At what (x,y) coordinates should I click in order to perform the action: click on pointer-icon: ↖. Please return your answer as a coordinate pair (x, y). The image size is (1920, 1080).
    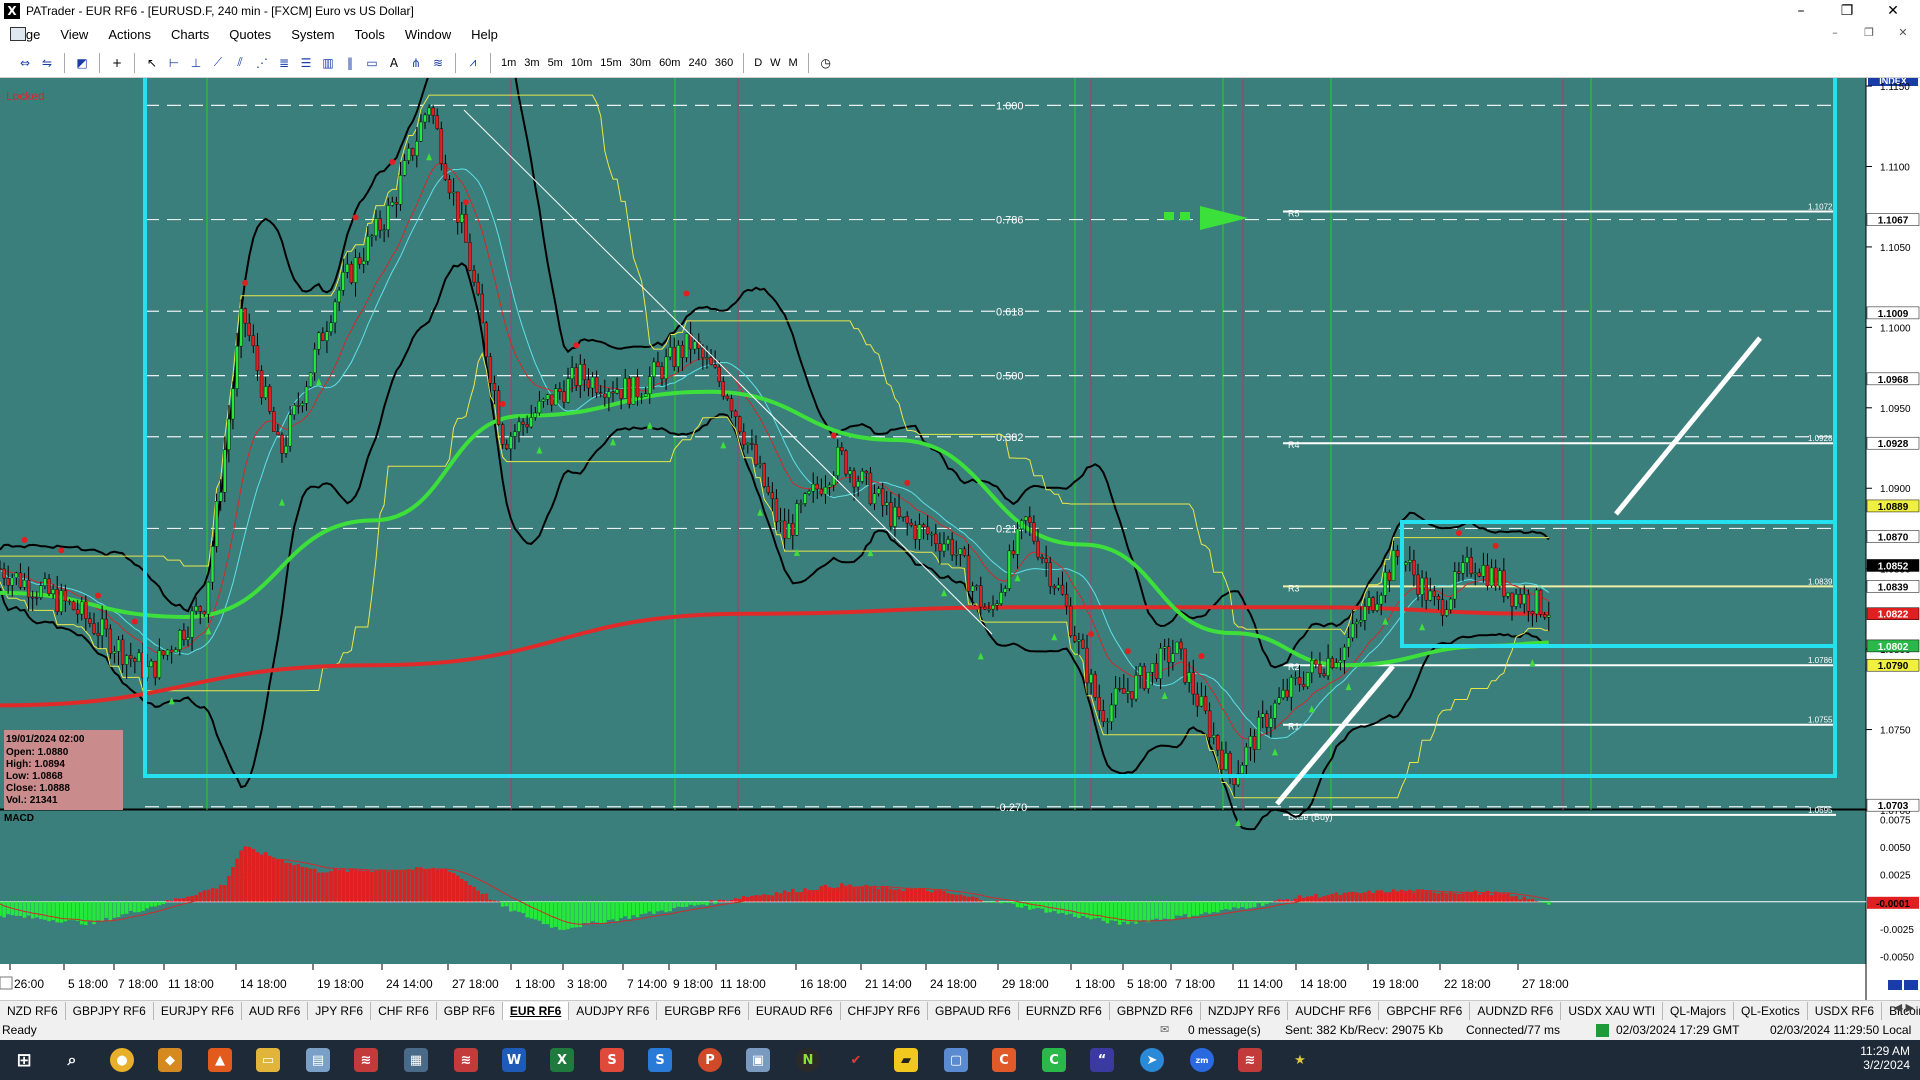
    Looking at the image, I should click on (152, 63).